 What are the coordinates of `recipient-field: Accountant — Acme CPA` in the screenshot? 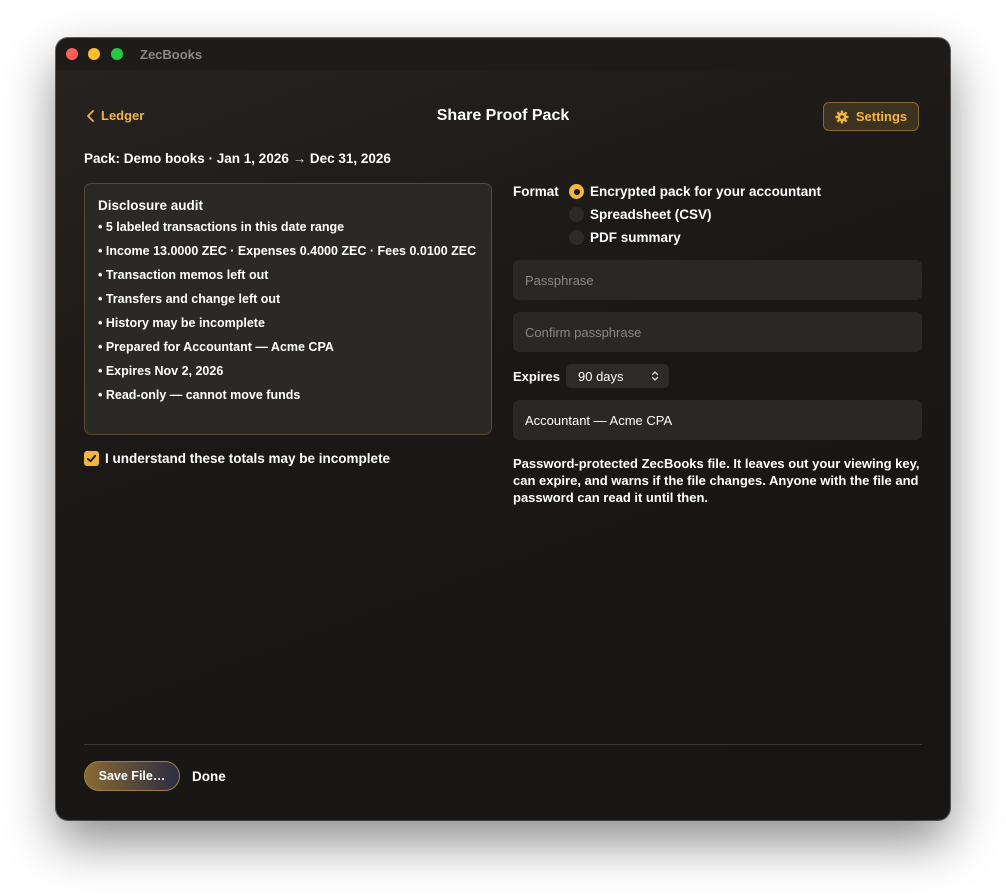 It's located at (717, 420).